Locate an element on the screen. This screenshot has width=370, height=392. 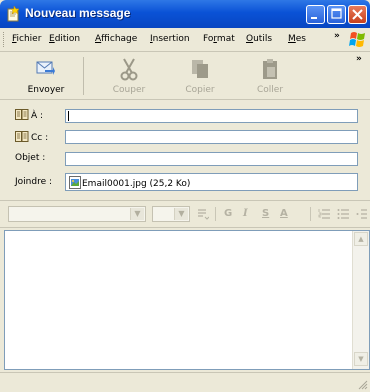
menu-overflow-chevron: » is located at coordinates (337, 36).